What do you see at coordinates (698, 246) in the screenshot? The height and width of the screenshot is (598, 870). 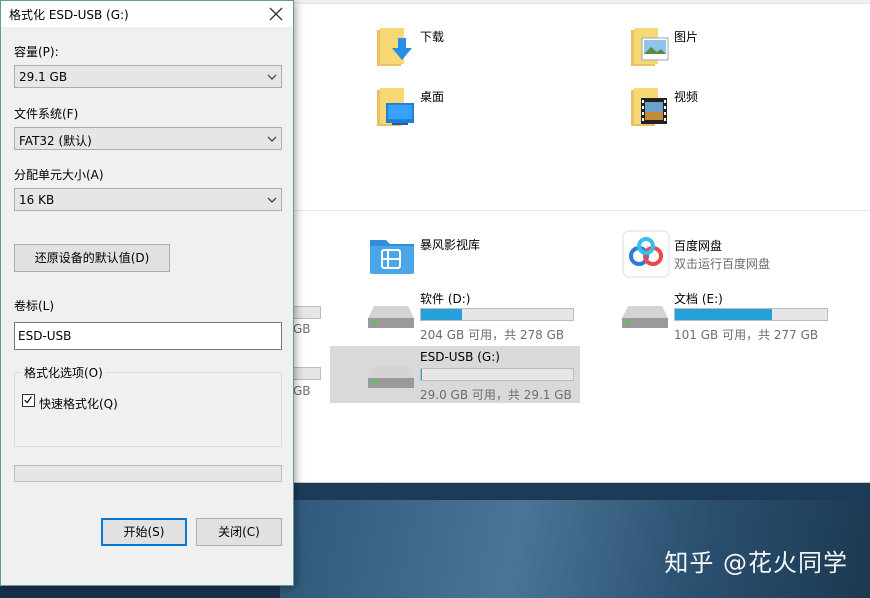 I see `app-label: 百度网盘` at bounding box center [698, 246].